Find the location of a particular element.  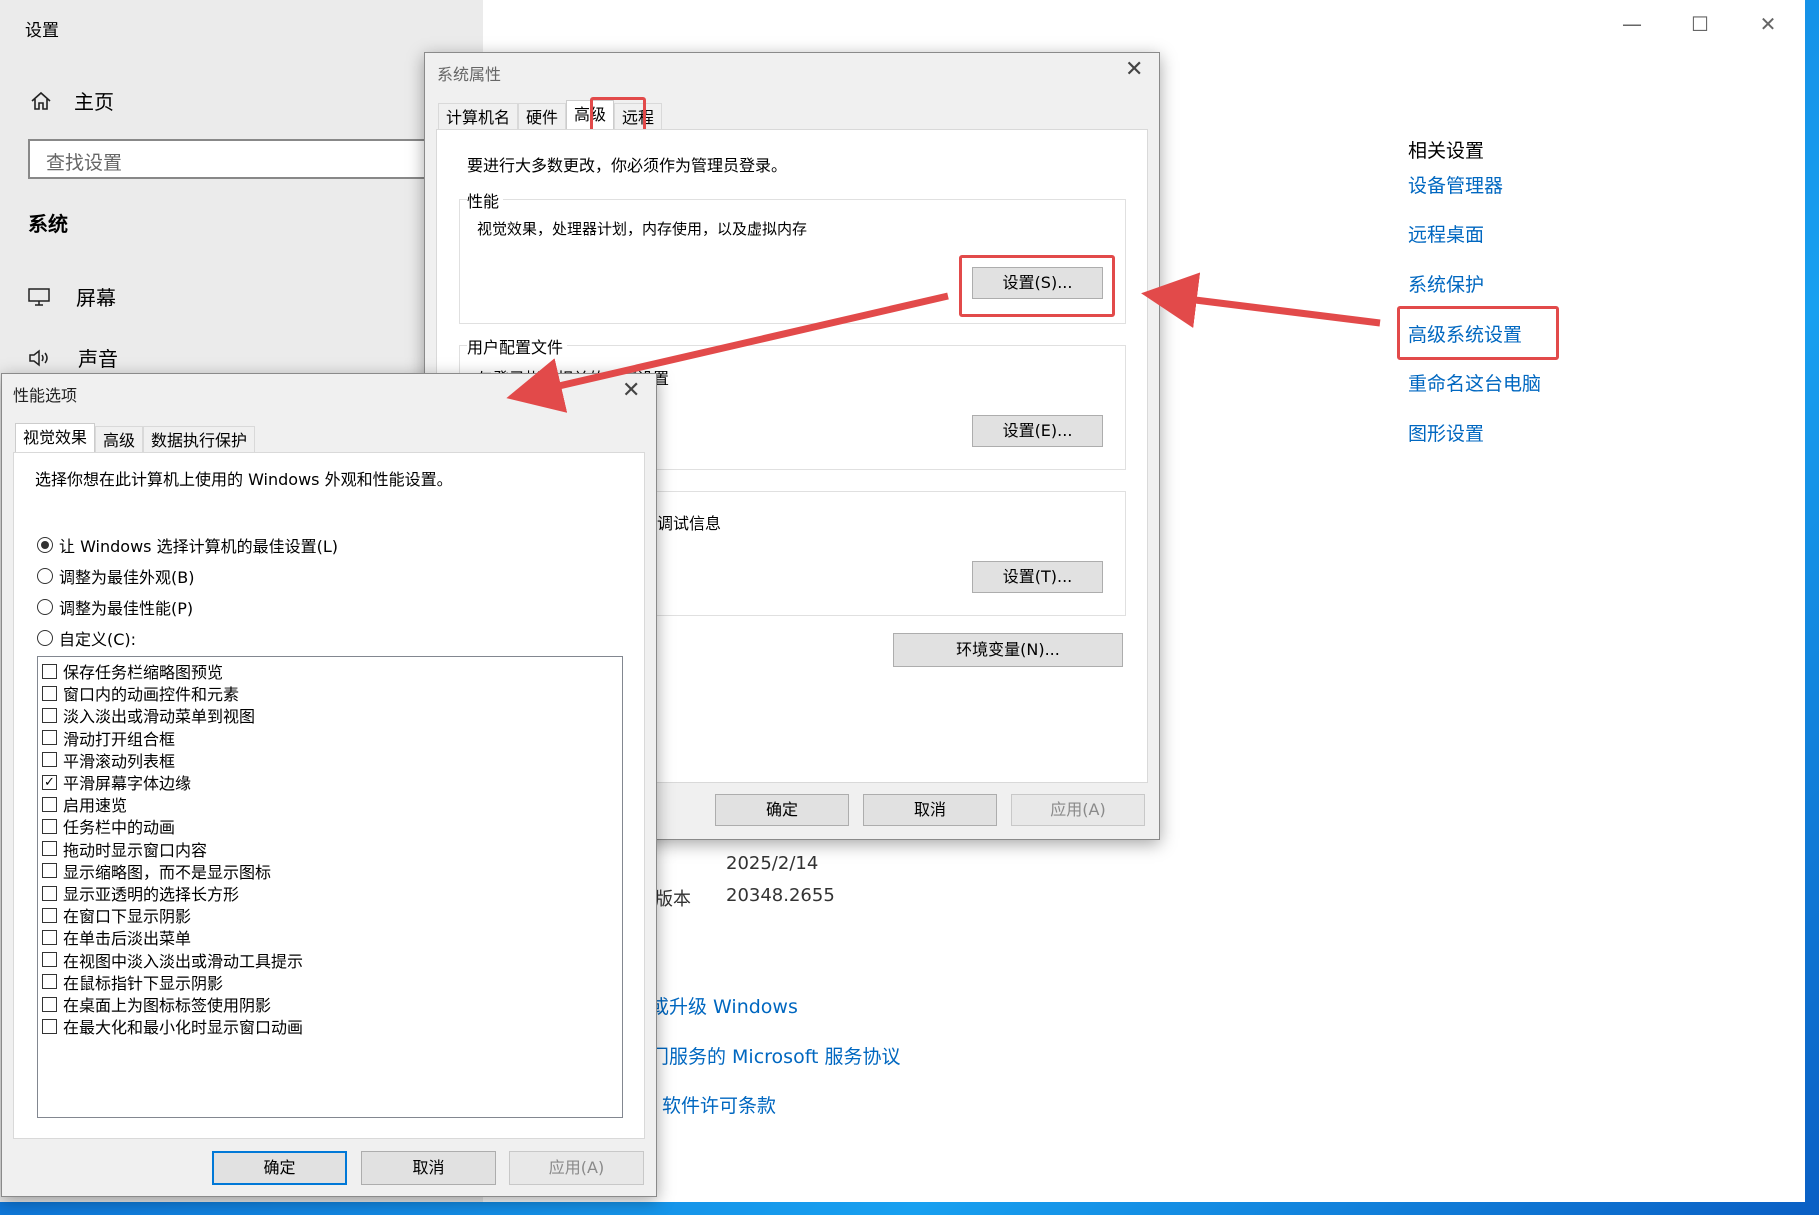

arrow-to-performance-button is located at coordinates (1261, 300).